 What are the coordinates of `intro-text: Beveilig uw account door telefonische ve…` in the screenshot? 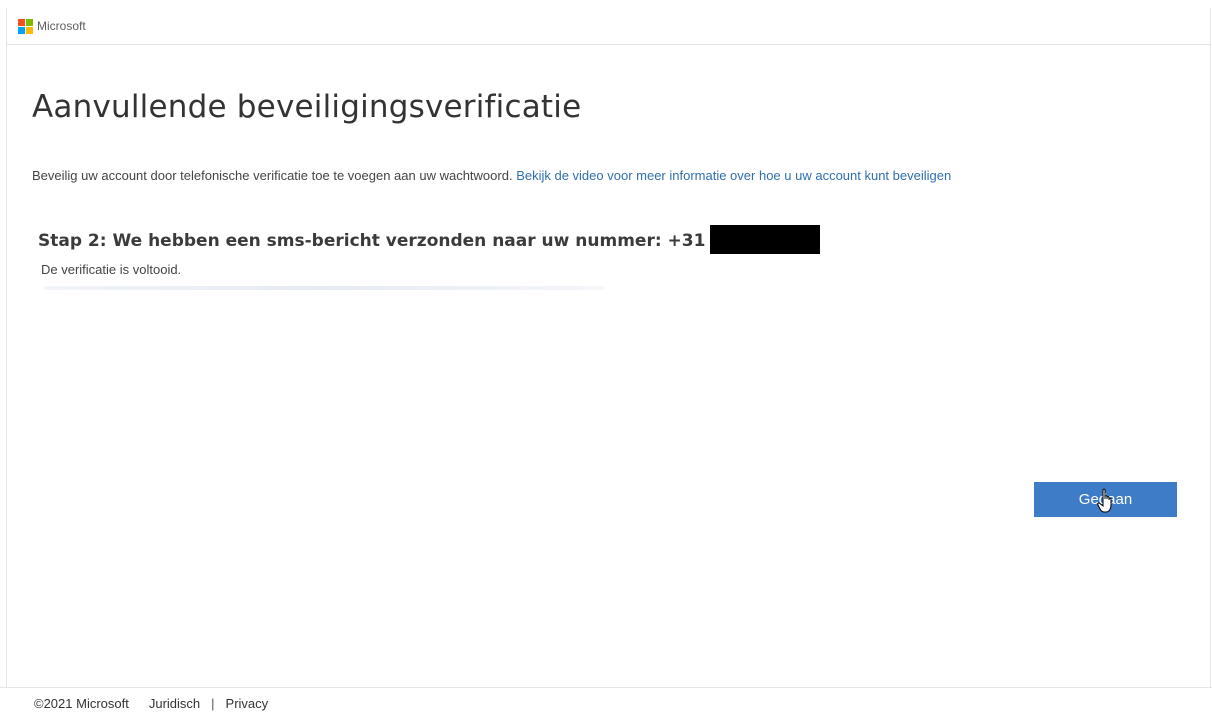 It's located at (272, 175).